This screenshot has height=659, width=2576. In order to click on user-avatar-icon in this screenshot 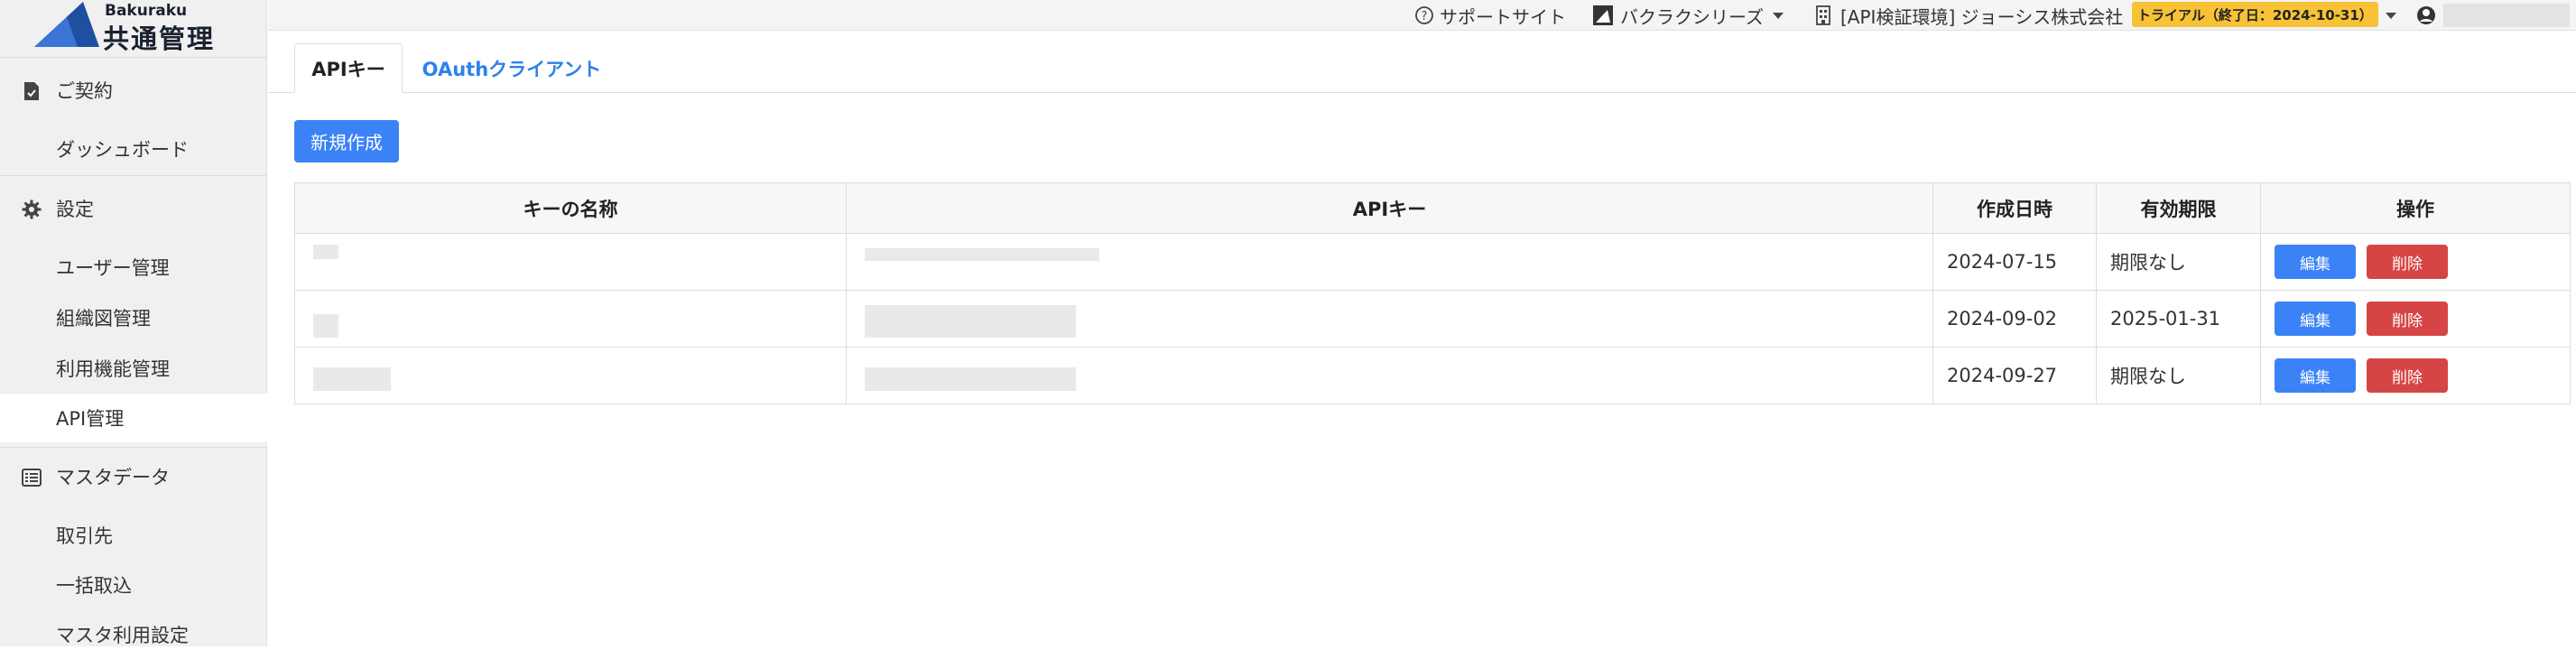, I will do `click(2426, 15)`.